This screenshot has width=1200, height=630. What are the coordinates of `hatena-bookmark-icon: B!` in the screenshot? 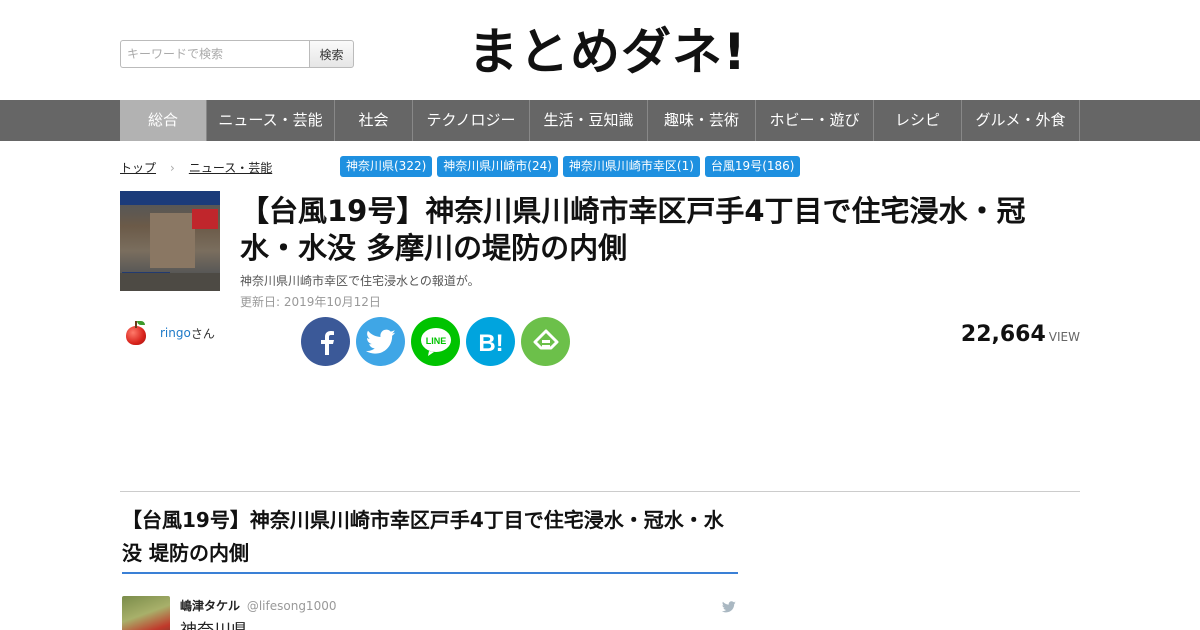 It's located at (490, 342).